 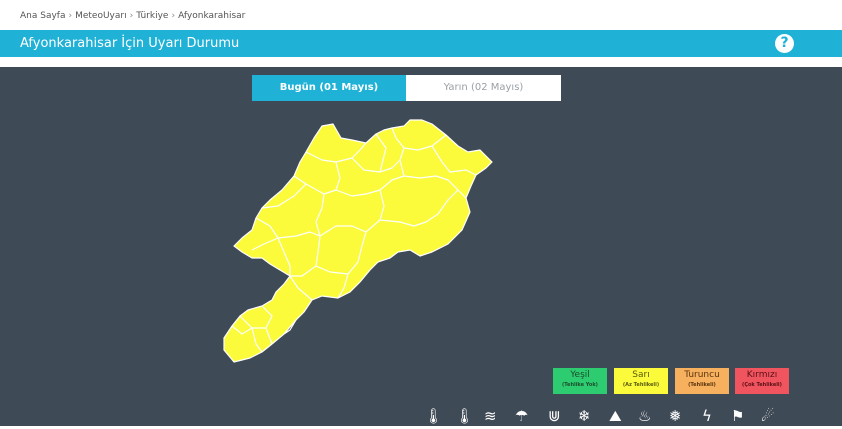 I want to click on snow-icon: ❄, so click(x=584, y=416).